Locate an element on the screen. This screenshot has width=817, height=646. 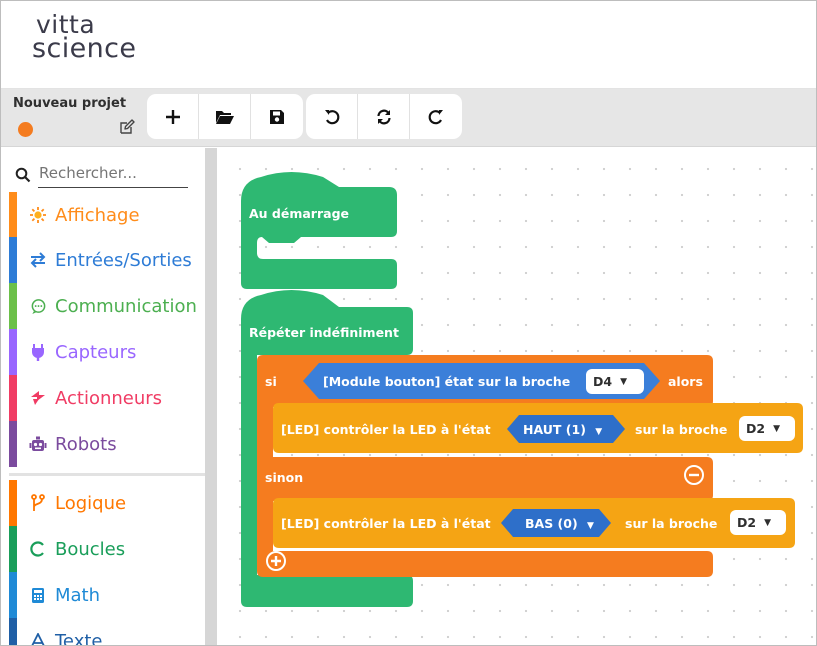
add-else-if-icon is located at coordinates (276, 561).